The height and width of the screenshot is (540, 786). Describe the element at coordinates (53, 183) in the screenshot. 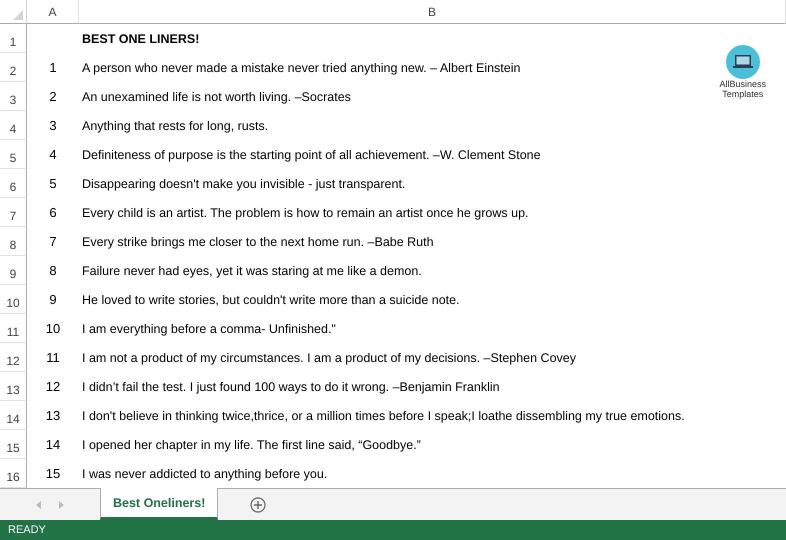

I see `number-cell: 5` at that location.